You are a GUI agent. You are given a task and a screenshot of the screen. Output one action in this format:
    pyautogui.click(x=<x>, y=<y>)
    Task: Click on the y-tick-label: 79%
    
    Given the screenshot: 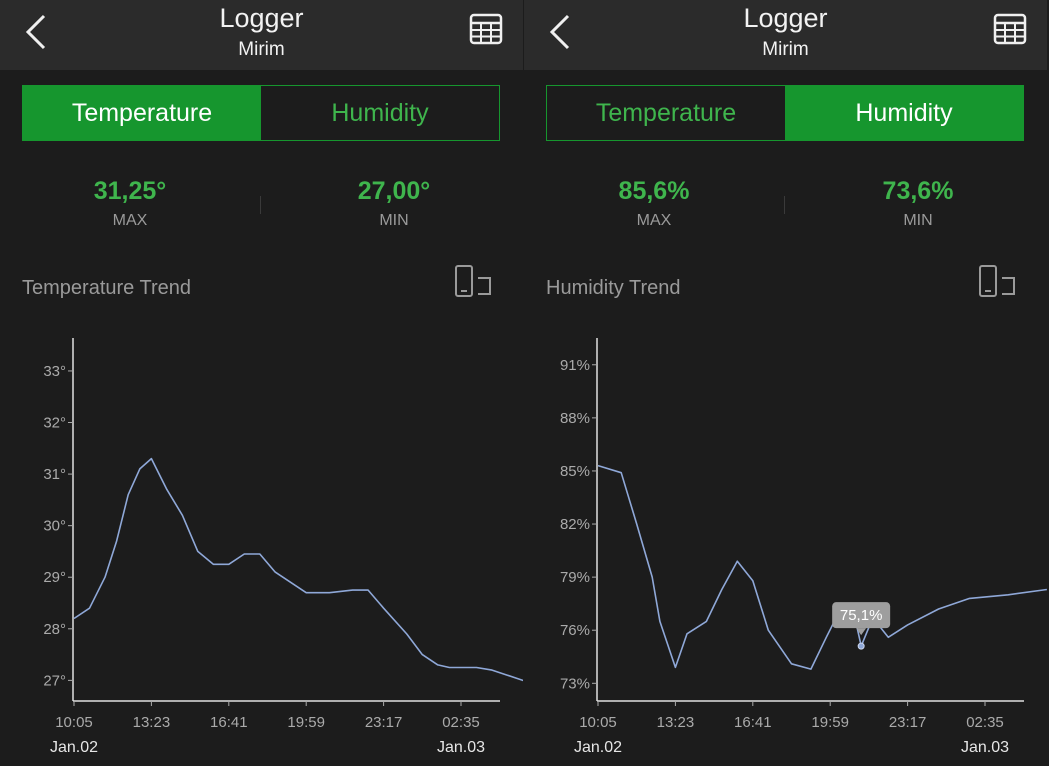 What is the action you would take?
    pyautogui.click(x=575, y=577)
    